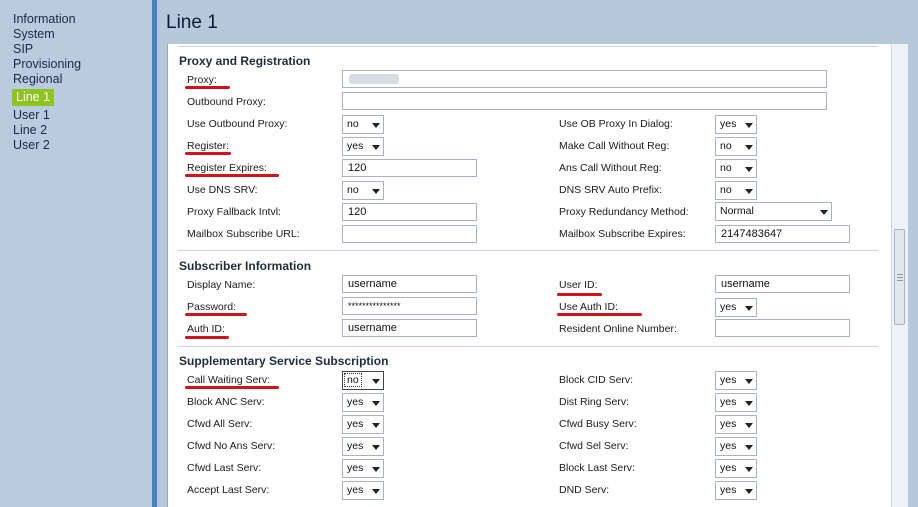 This screenshot has width=918, height=507. I want to click on page-title: Line 1, so click(192, 22).